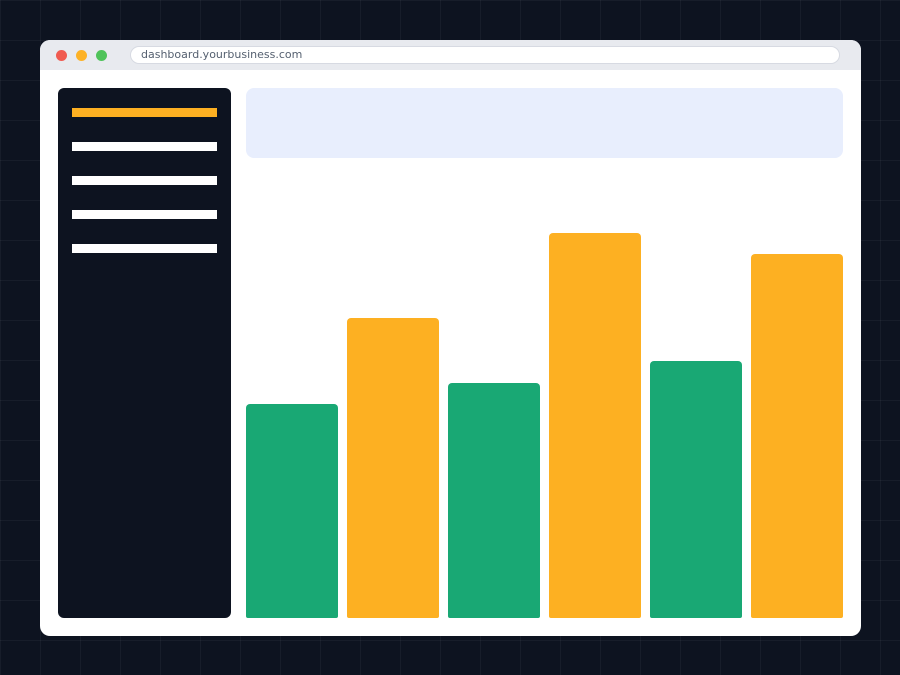 The image size is (900, 675). I want to click on minimize-window-icon, so click(81, 55).